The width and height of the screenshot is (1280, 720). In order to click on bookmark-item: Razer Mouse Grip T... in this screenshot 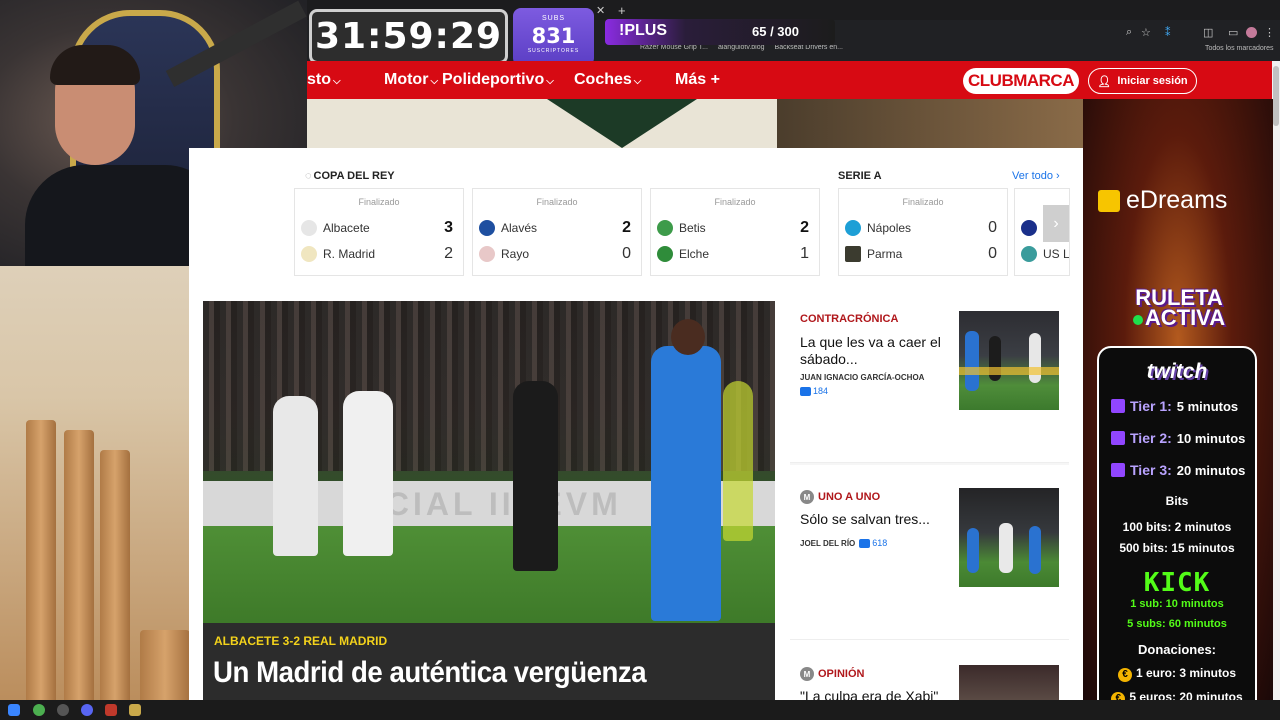, I will do `click(674, 50)`.